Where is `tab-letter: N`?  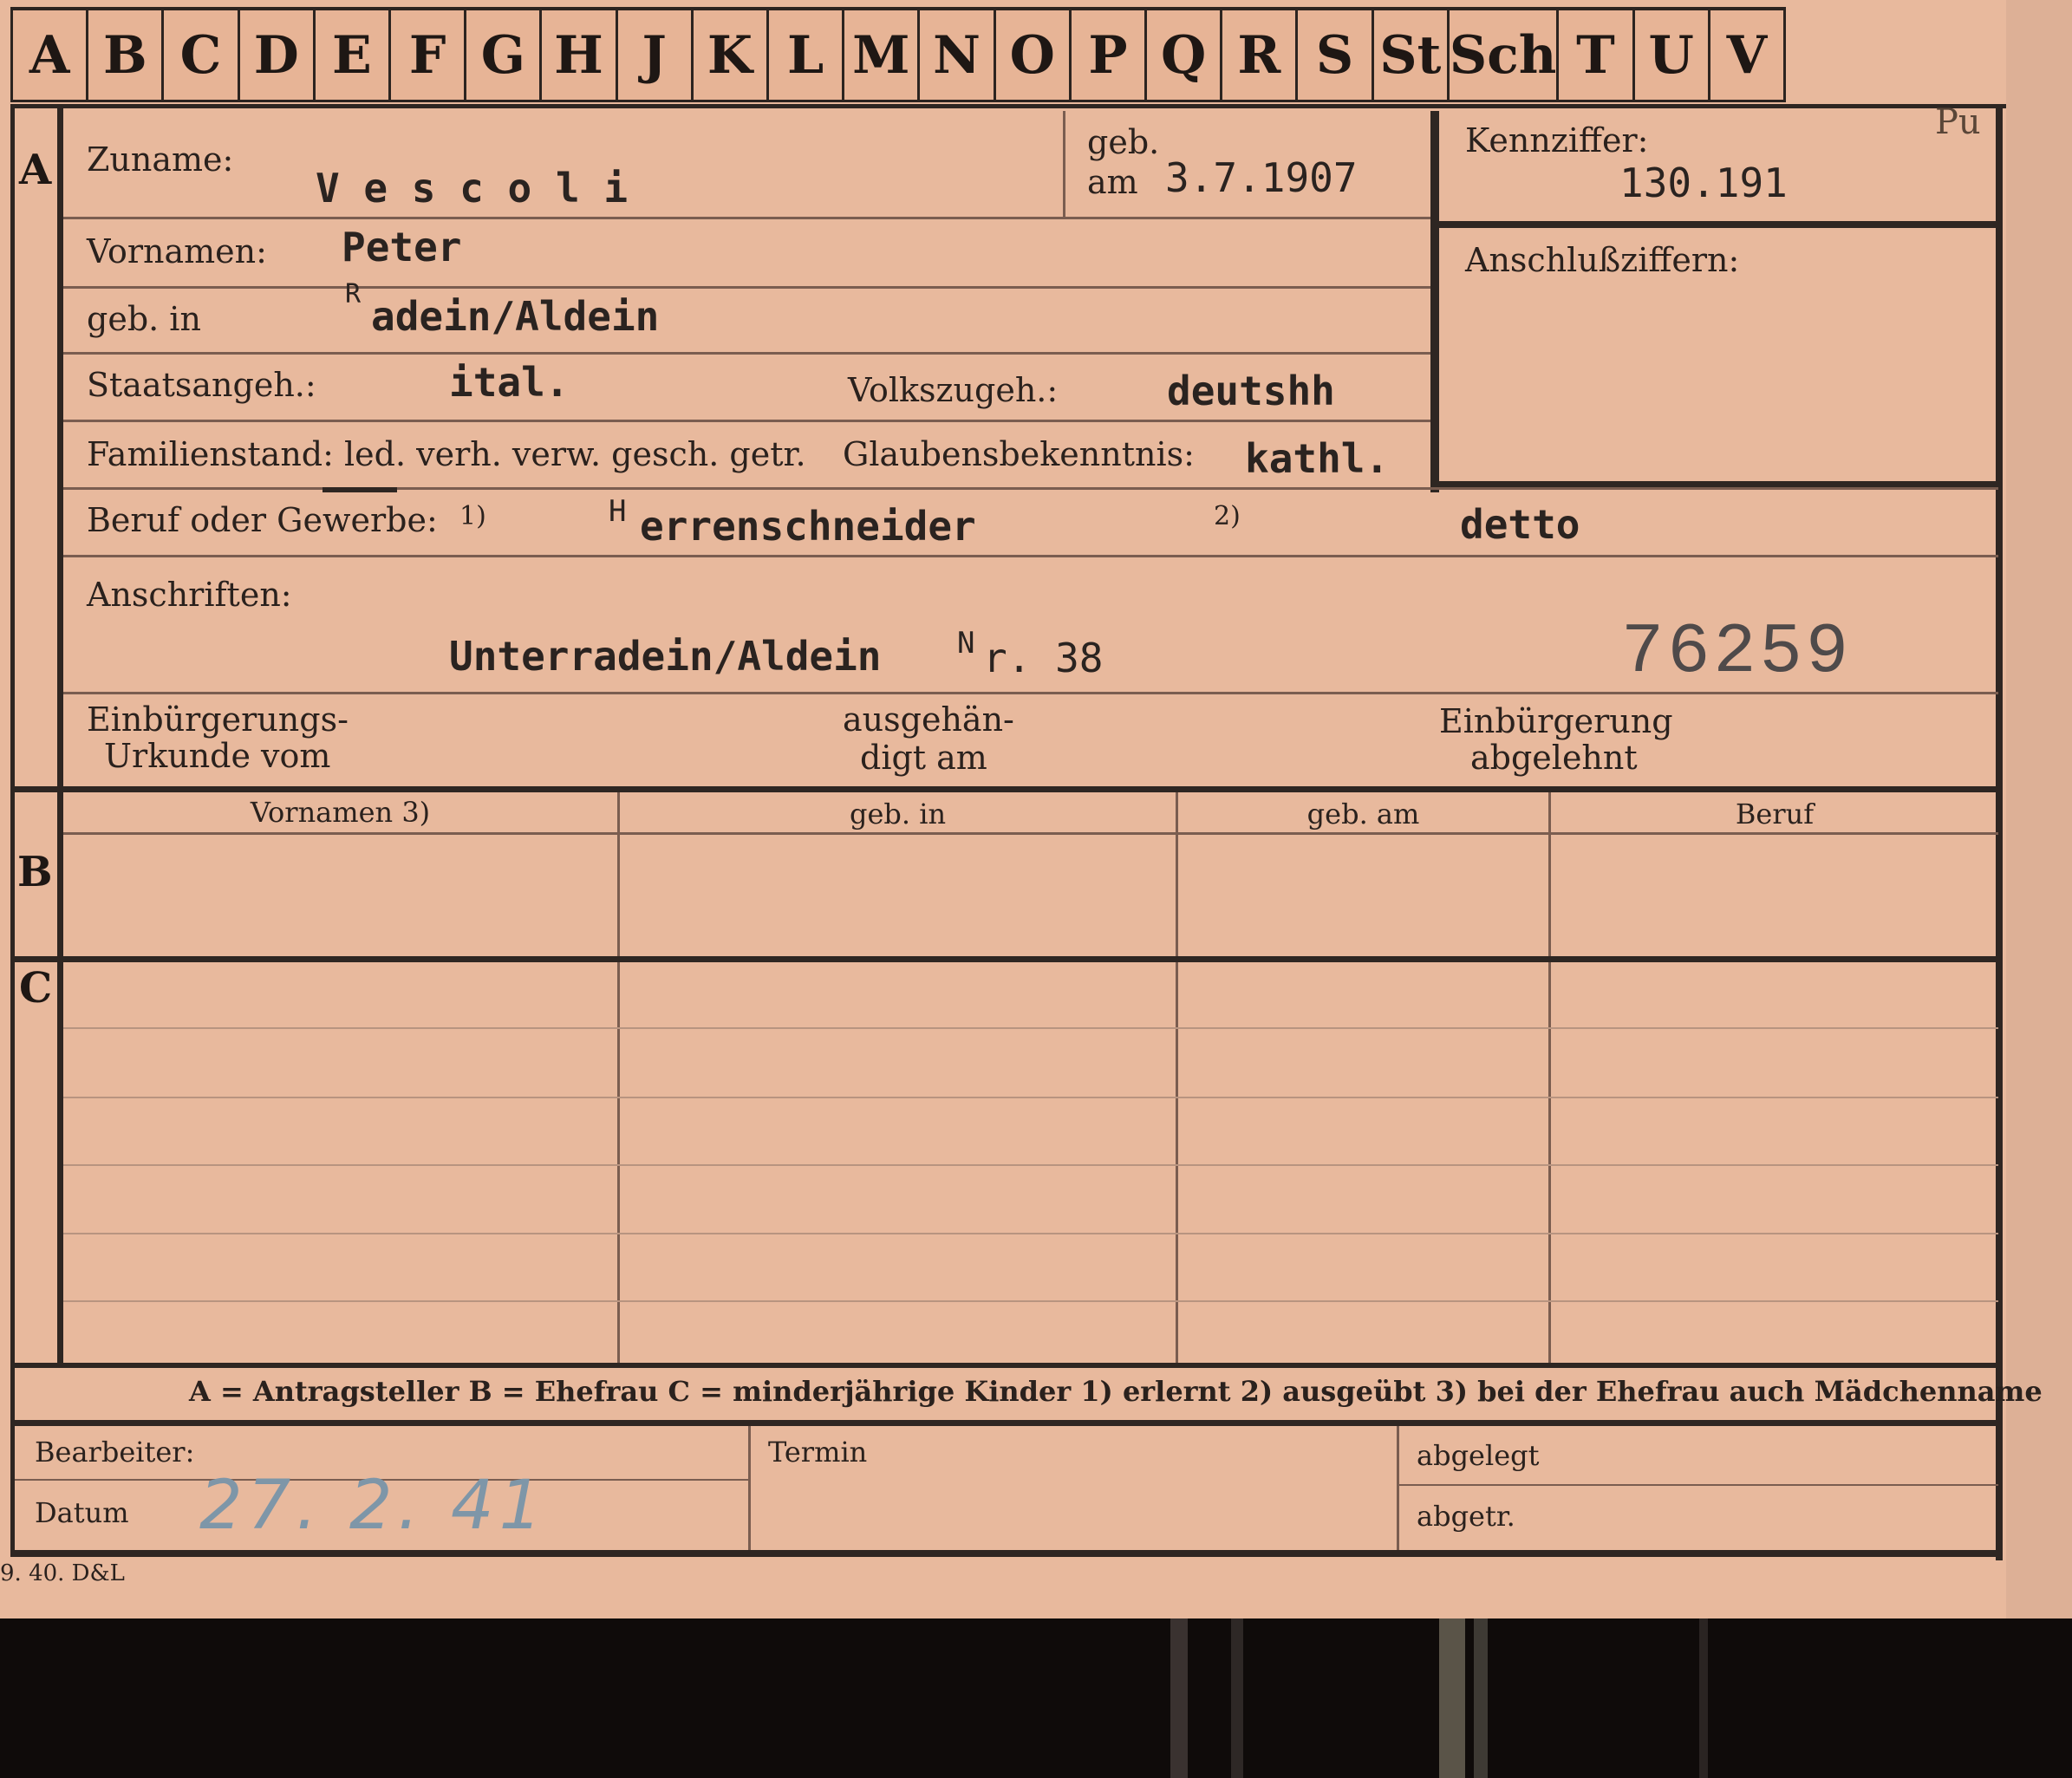
tab-letter: N is located at coordinates (955, 54).